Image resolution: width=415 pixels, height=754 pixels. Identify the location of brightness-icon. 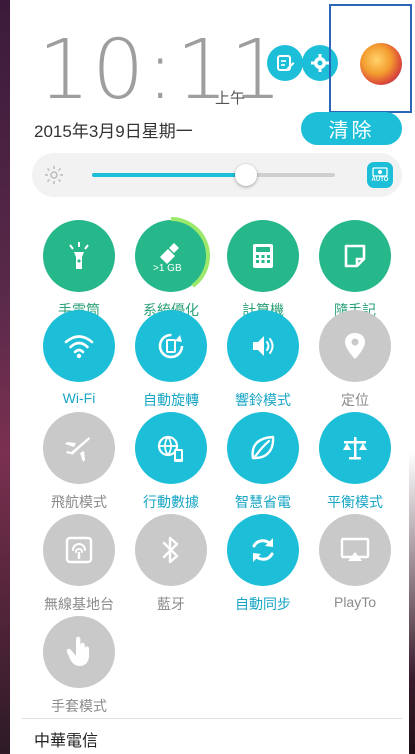
(54, 175).